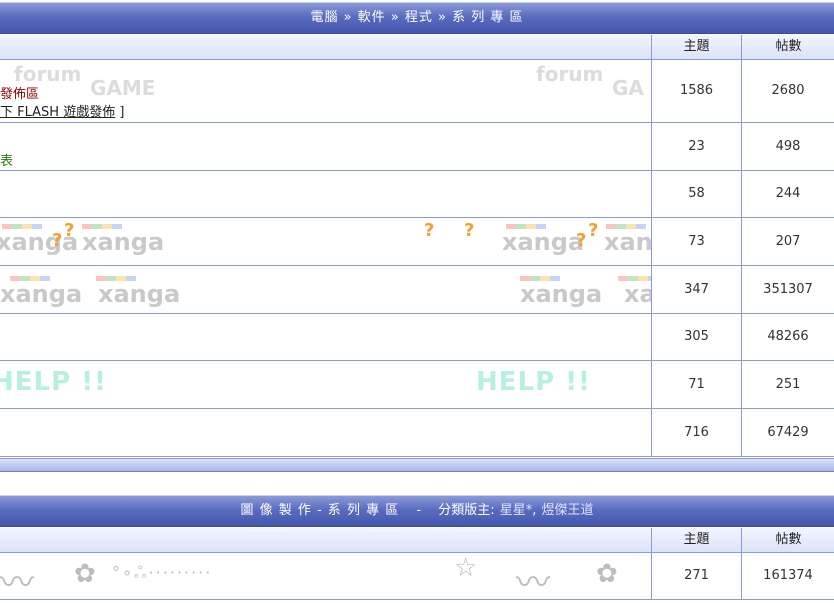  Describe the element at coordinates (696, 241) in the screenshot. I see `topic-count: 73` at that location.